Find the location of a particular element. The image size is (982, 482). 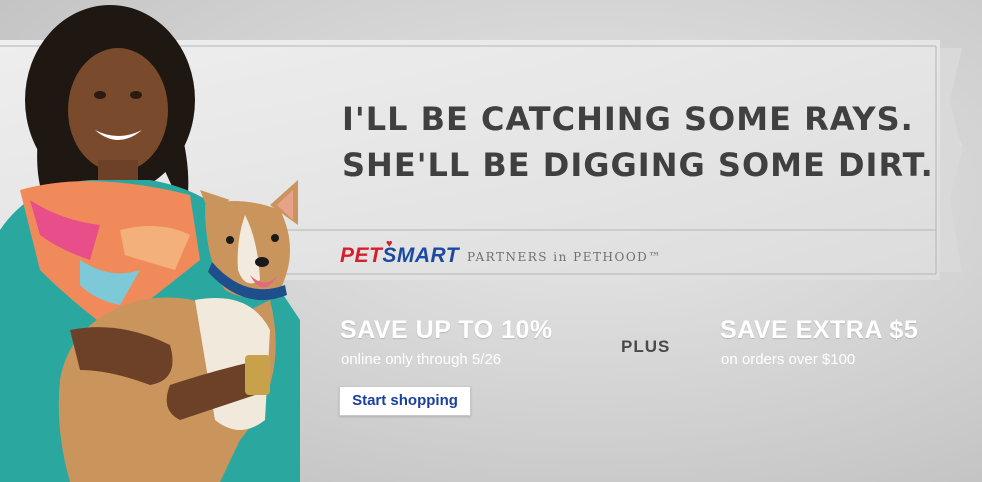

headline-line-1: I'LL BE CATCHING SOME RAYS. is located at coordinates (628, 119).